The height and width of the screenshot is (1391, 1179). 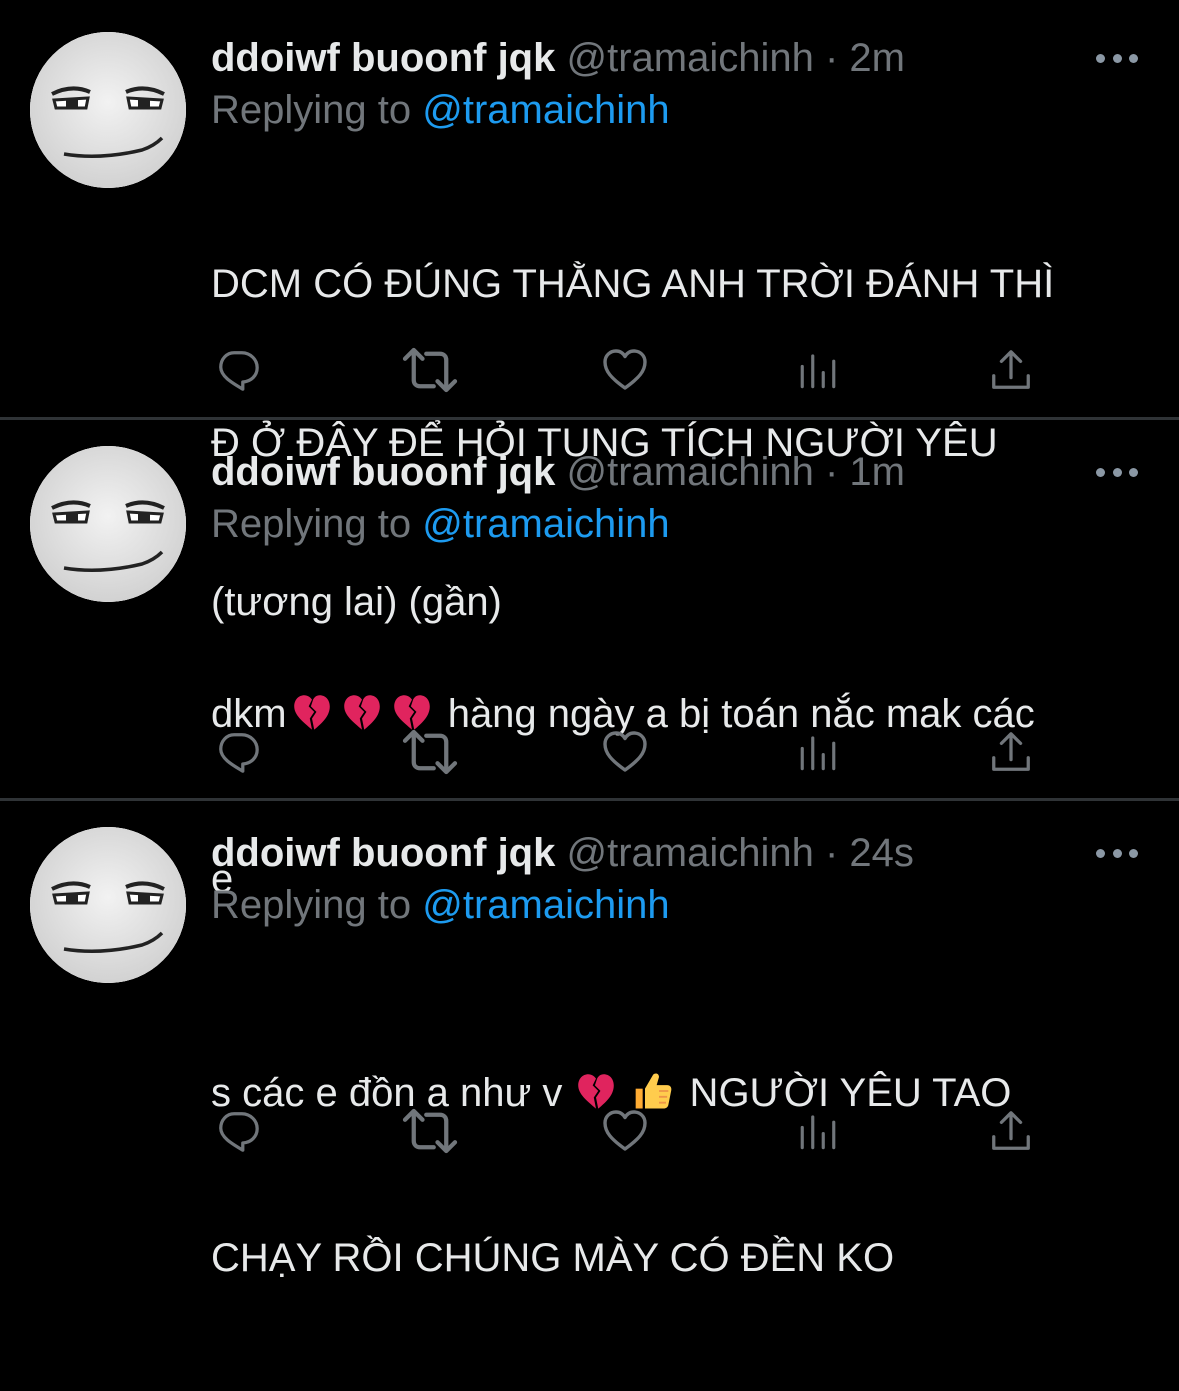 What do you see at coordinates (881, 853) in the screenshot?
I see `timestamp: 24s` at bounding box center [881, 853].